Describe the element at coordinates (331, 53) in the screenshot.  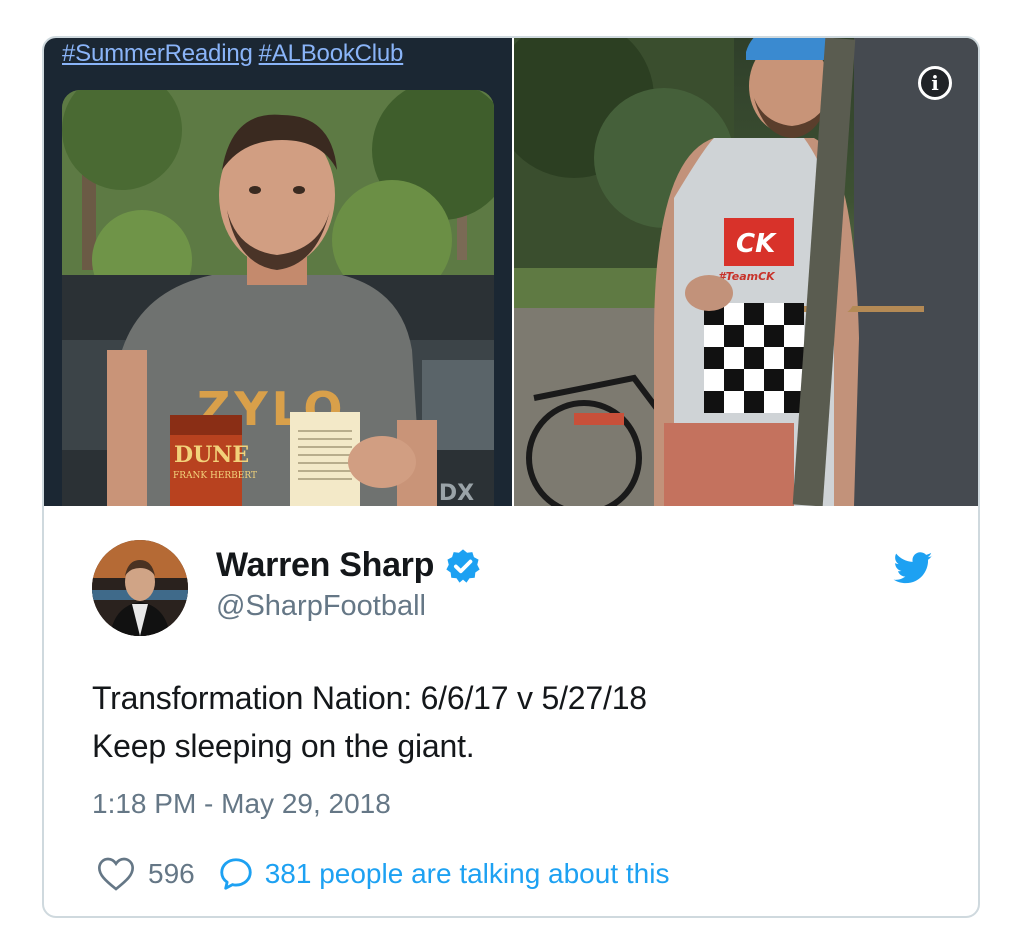
I see `hashtag-al-book-club: #ALBookClub` at that location.